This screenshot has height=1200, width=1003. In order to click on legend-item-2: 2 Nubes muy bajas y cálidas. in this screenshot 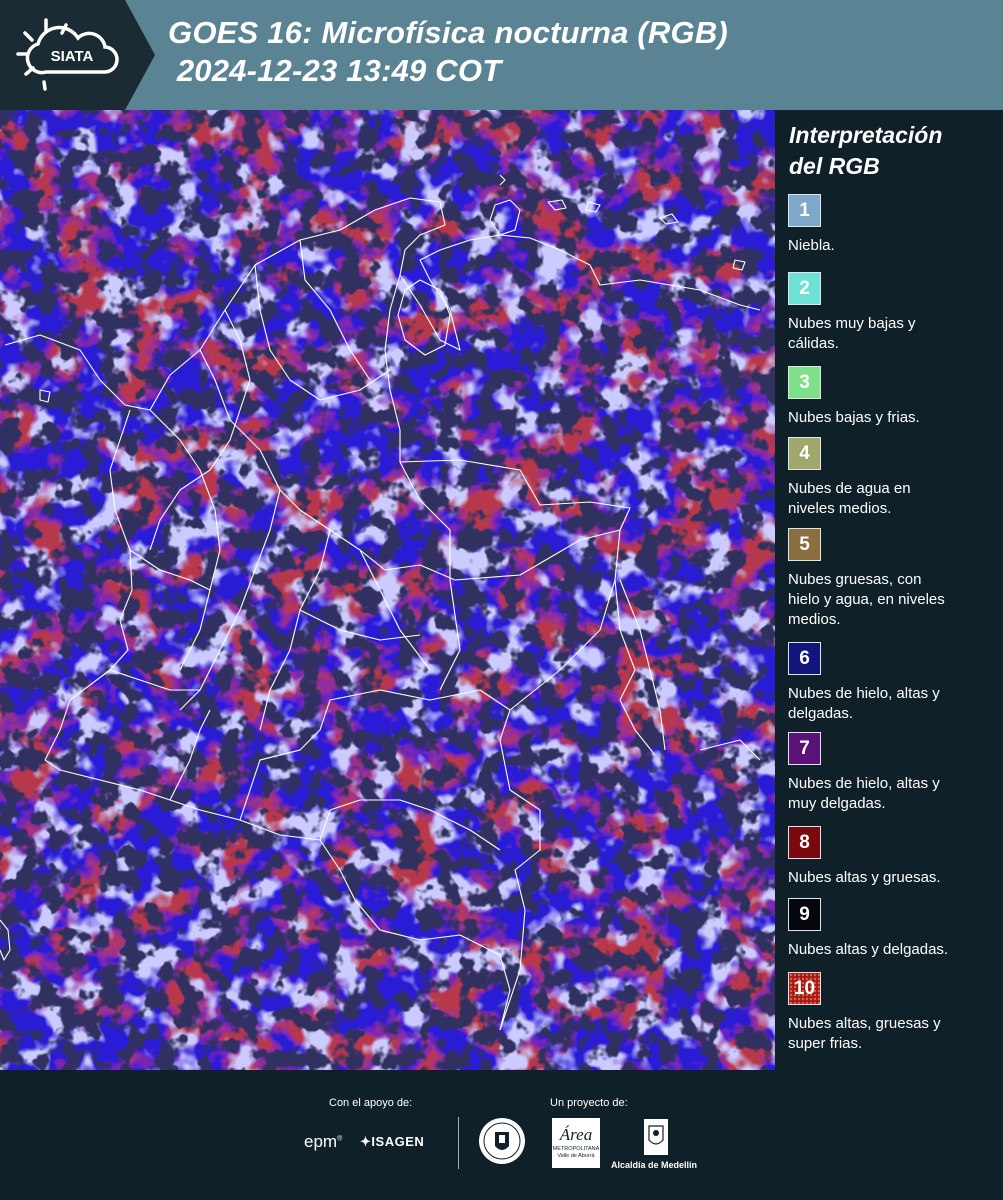, I will do `click(890, 313)`.